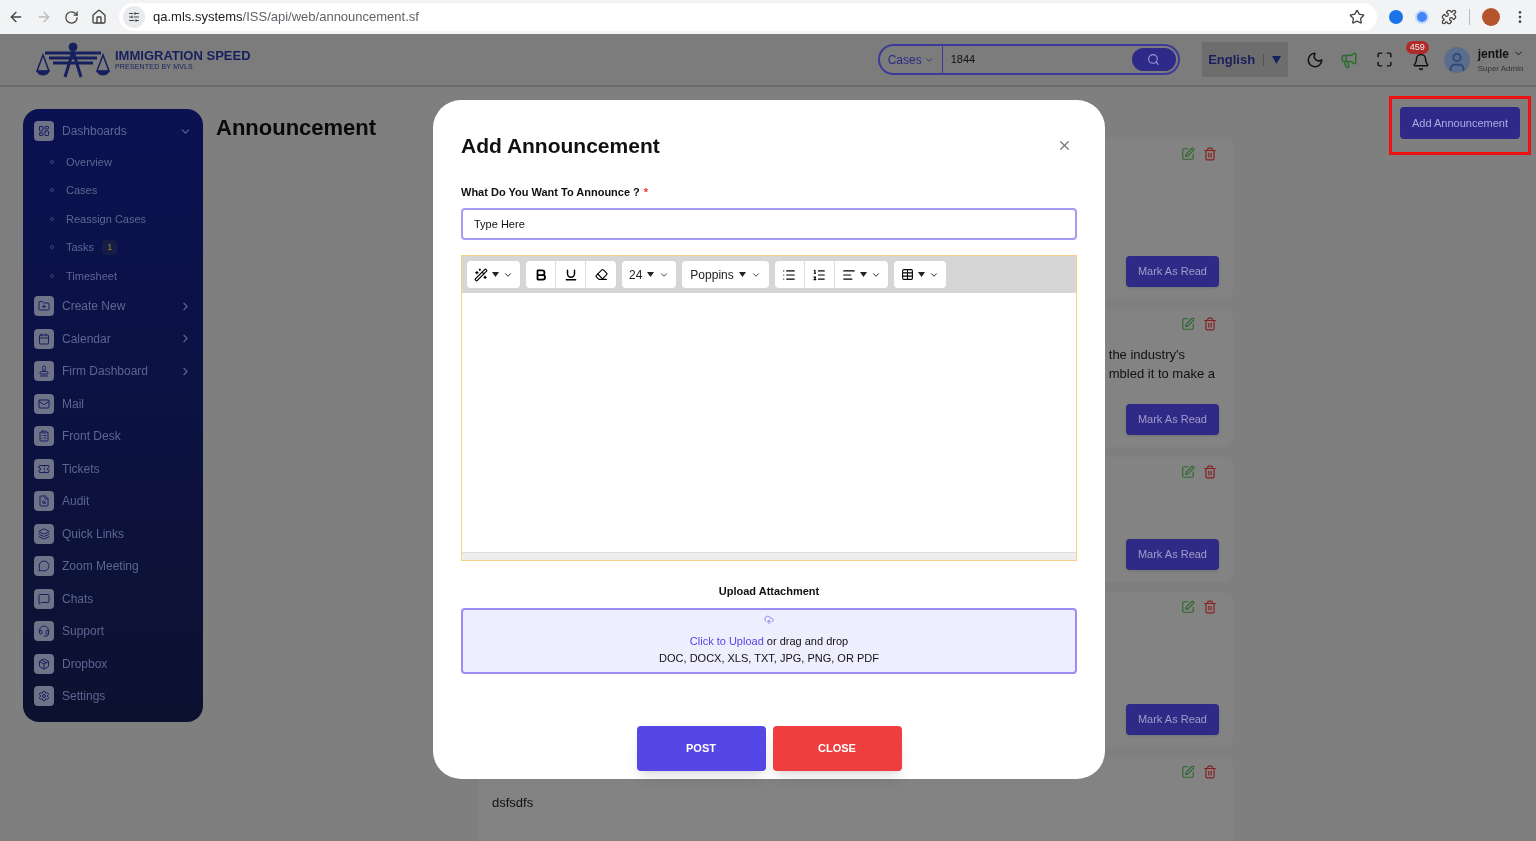  Describe the element at coordinates (1314, 59) in the screenshot. I see `dark-mode-icon` at that location.